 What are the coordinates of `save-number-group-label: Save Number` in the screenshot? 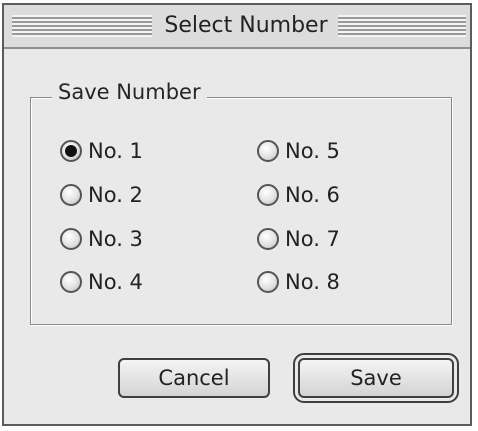 It's located at (129, 92).